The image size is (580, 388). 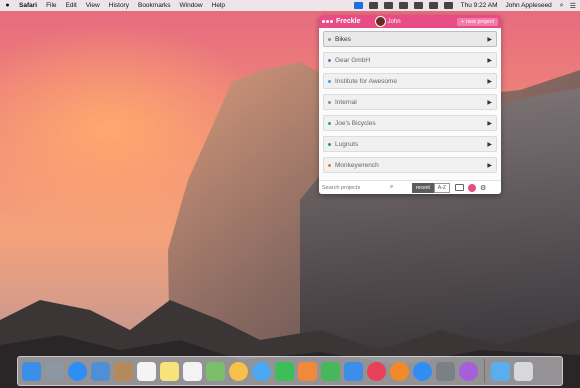 I want to click on sort-toggle: recent A-Z, so click(x=431, y=187).